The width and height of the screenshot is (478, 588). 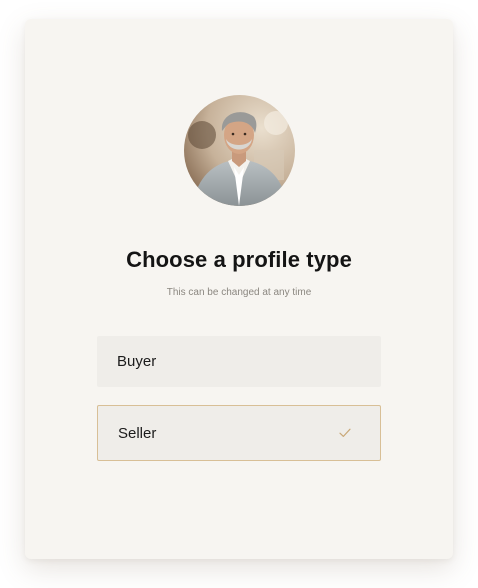 I want to click on option-seller: Seller, so click(x=239, y=433).